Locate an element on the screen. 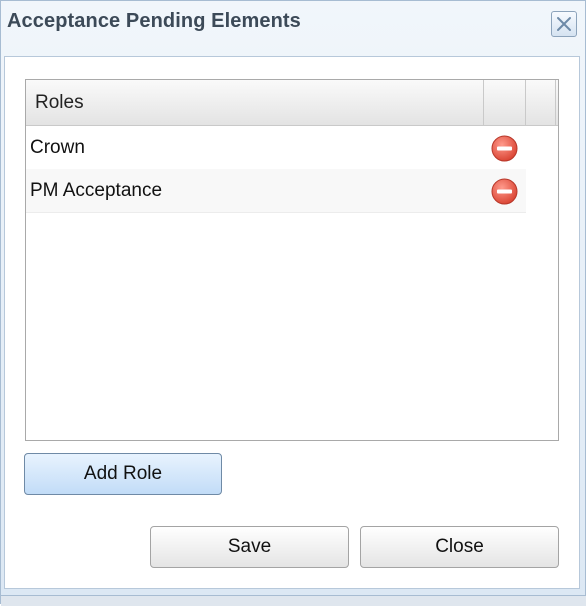 The height and width of the screenshot is (606, 586). role-name: PM Acceptance is located at coordinates (96, 190).